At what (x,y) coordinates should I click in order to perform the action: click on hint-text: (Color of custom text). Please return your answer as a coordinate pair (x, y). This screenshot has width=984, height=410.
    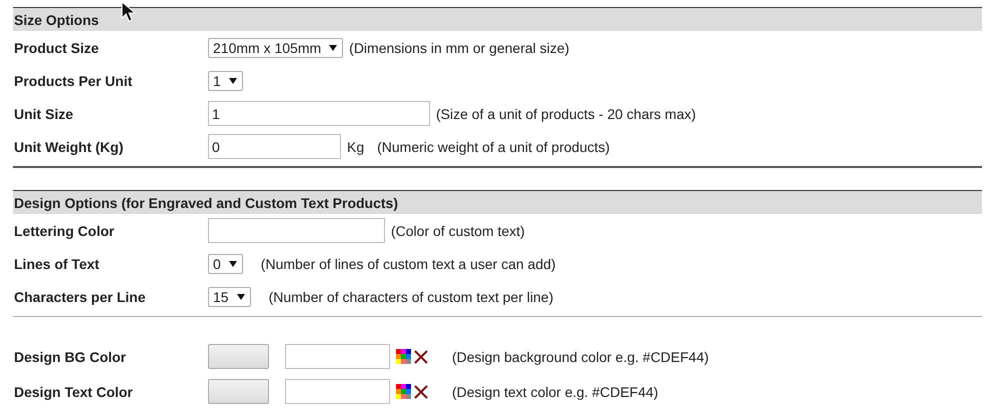
    Looking at the image, I should click on (458, 230).